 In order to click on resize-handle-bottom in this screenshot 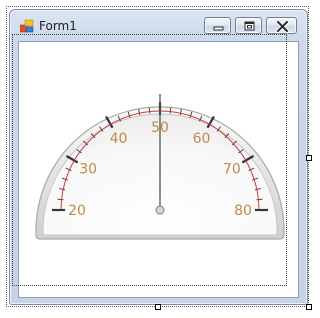, I will do `click(158, 307)`.